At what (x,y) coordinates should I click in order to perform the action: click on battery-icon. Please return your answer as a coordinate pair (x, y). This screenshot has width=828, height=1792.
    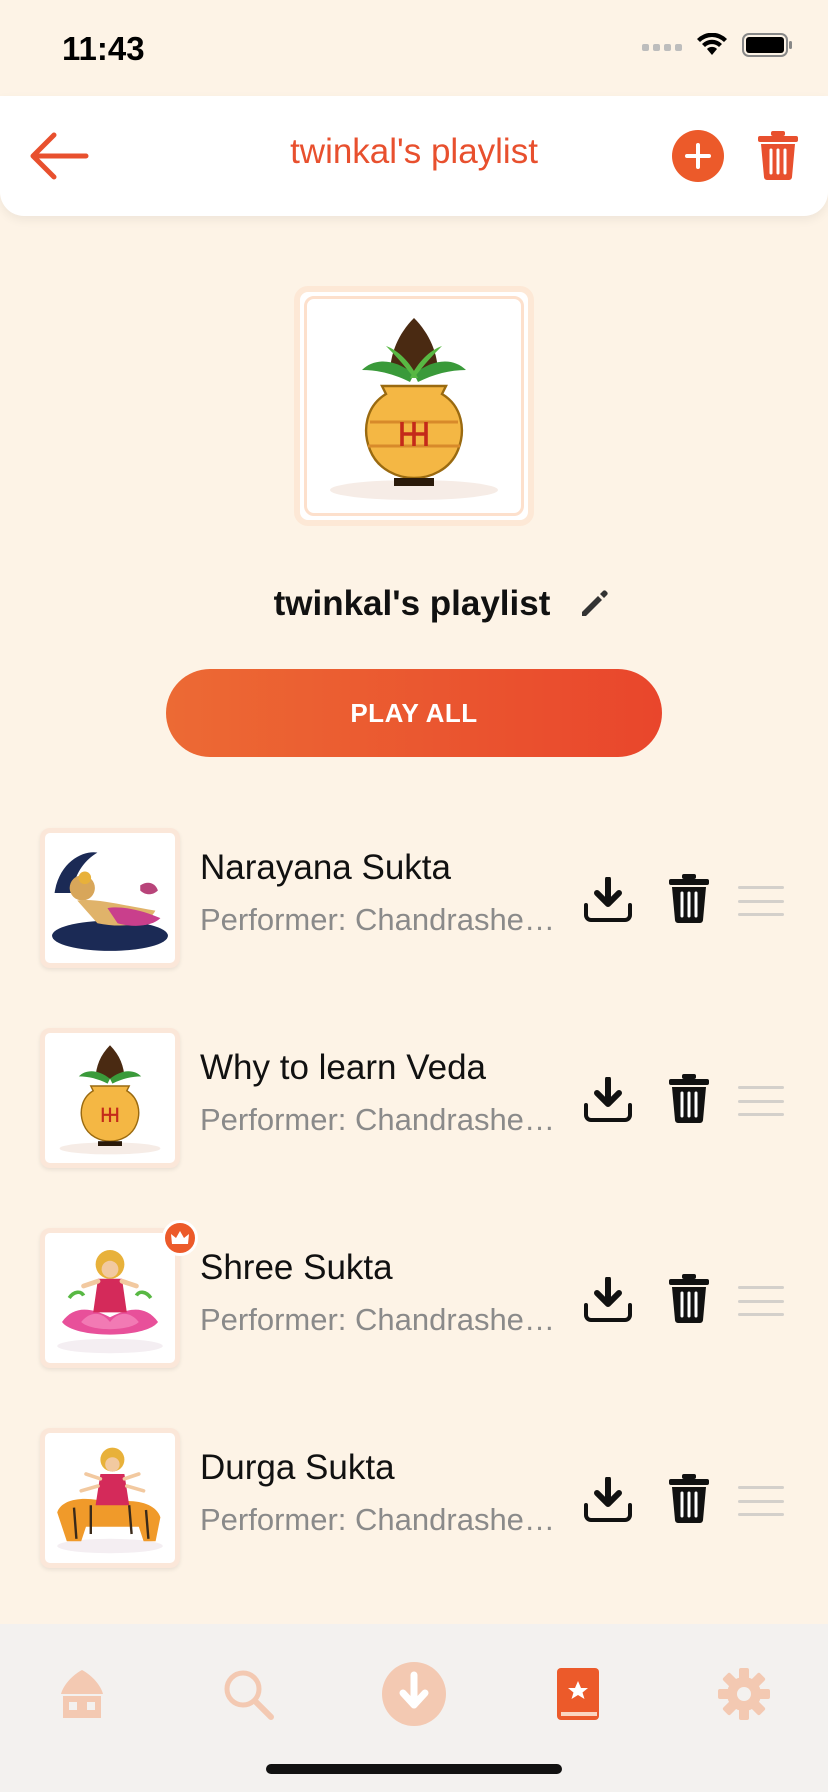
    Looking at the image, I should click on (768, 47).